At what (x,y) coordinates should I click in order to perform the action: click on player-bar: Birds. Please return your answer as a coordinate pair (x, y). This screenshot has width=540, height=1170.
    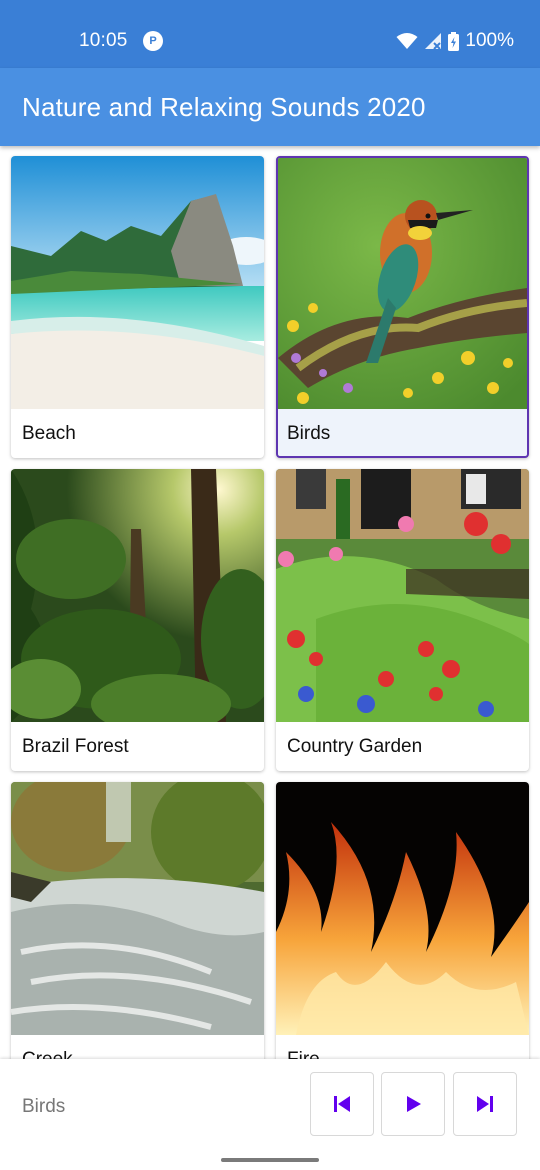
    Looking at the image, I should click on (270, 1114).